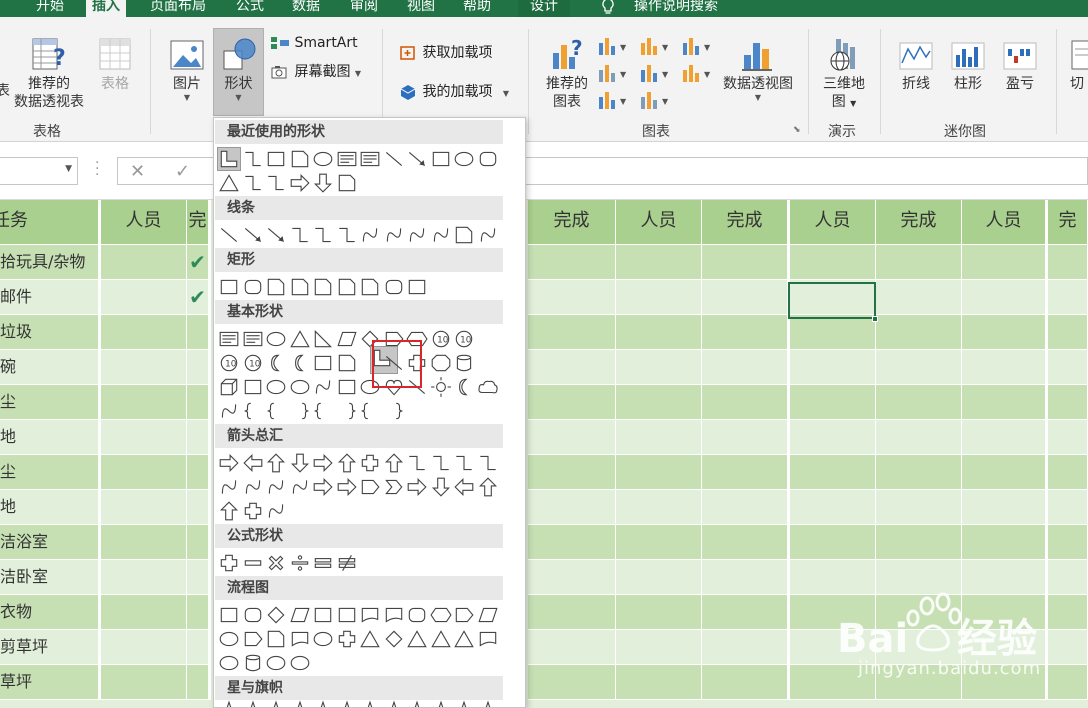  Describe the element at coordinates (250, 8) in the screenshot. I see `tab-3: 公式` at that location.